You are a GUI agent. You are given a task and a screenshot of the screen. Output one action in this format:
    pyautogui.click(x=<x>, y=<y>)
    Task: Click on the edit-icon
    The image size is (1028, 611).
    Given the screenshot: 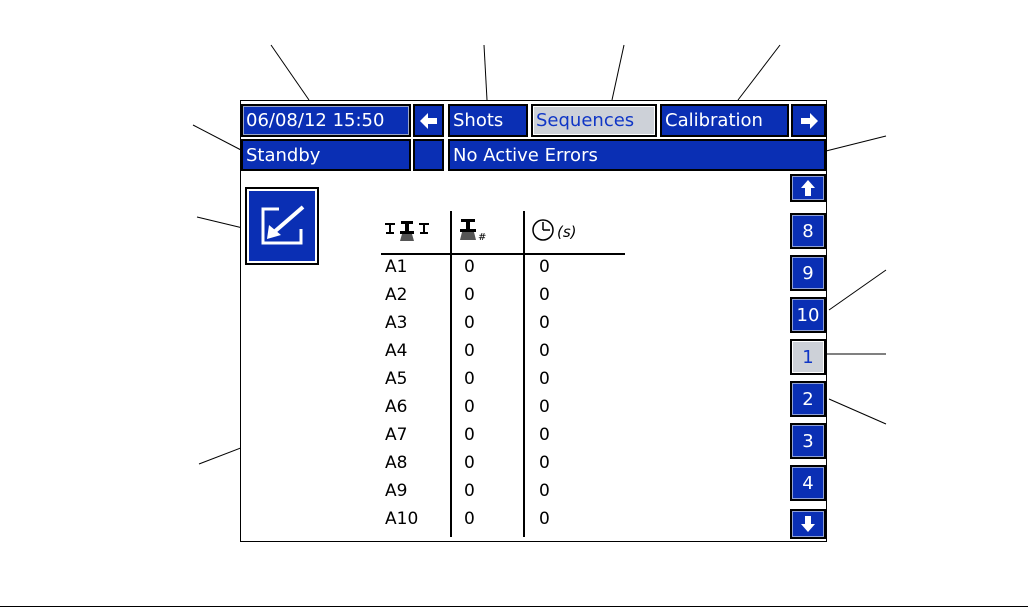 What is the action you would take?
    pyautogui.click(x=283, y=225)
    